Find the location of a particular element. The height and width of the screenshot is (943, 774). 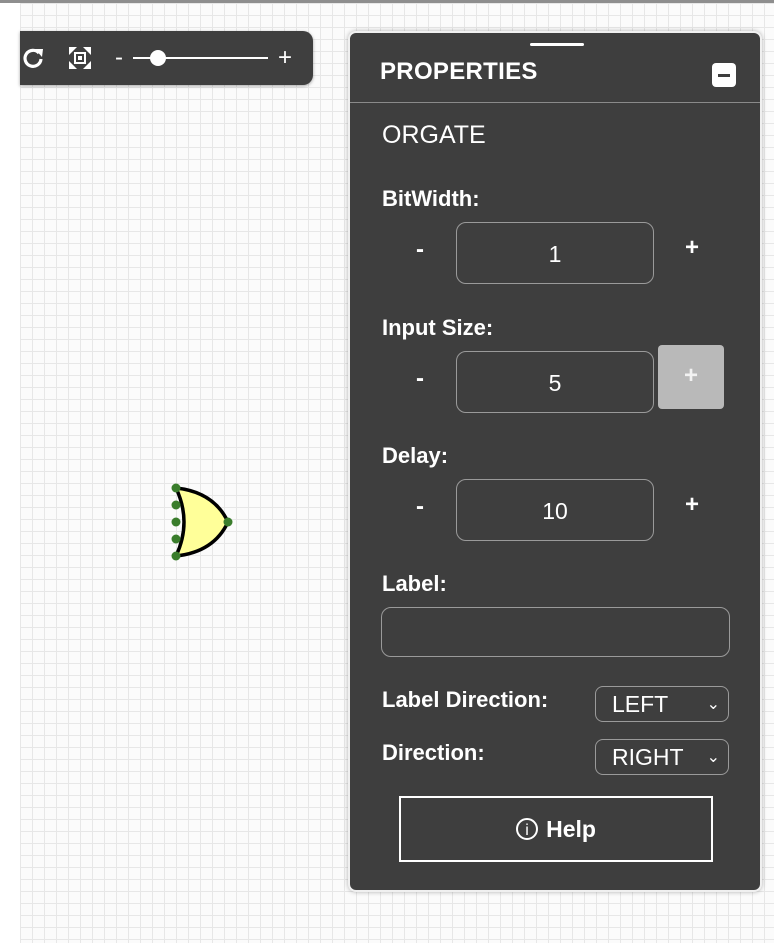

minimize-icon is located at coordinates (724, 75).